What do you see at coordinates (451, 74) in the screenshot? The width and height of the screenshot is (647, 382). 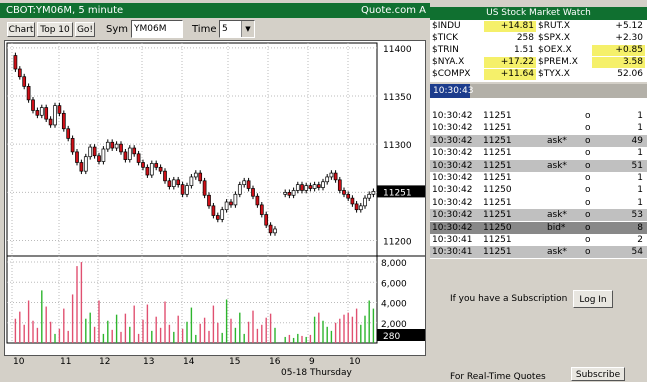 I see `watch-symbol: $COMPX` at bounding box center [451, 74].